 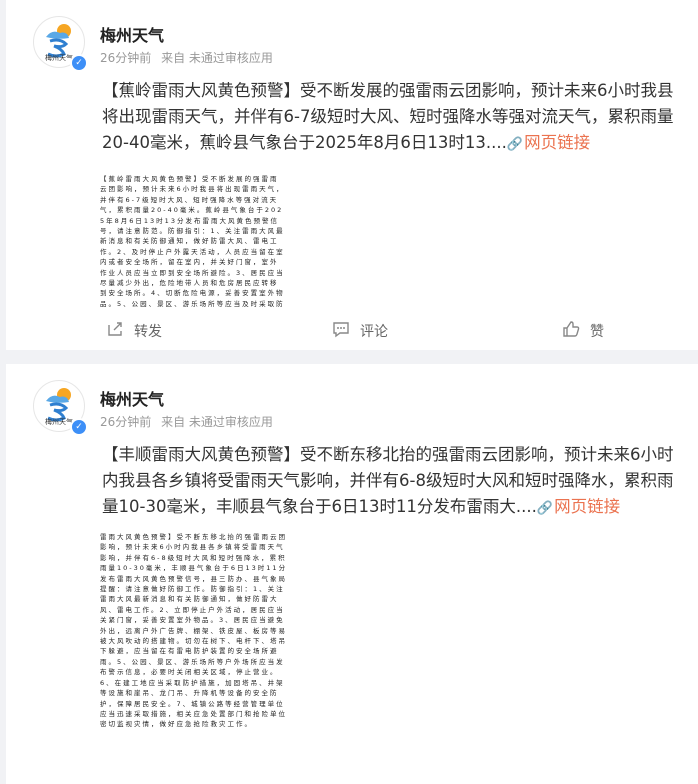 What do you see at coordinates (583, 331) in the screenshot?
I see `like-button: 赞` at bounding box center [583, 331].